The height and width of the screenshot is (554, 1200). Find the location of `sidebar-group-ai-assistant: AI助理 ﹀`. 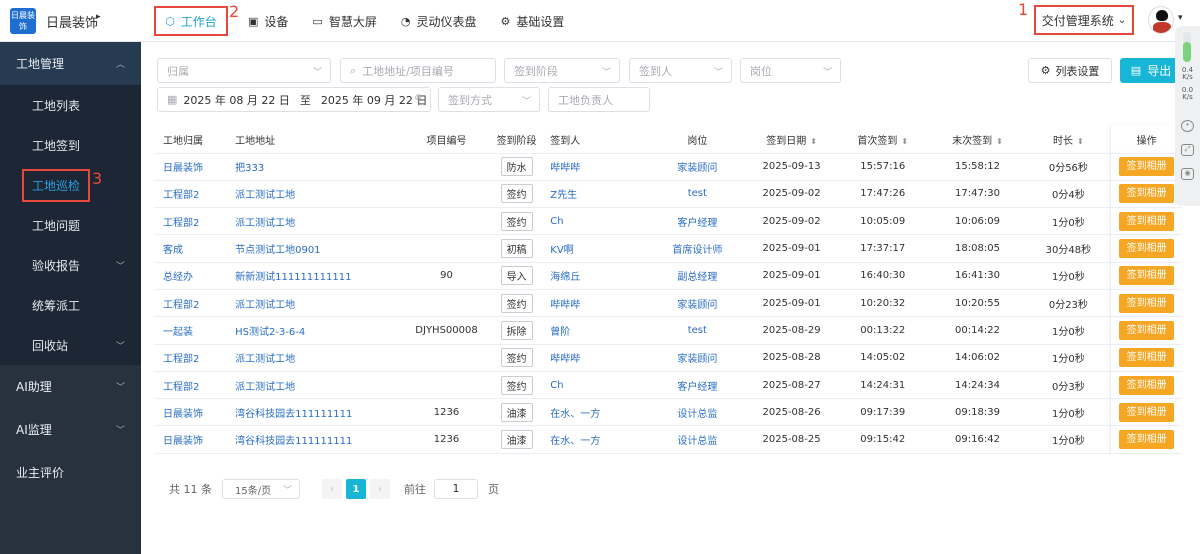

sidebar-group-ai-assistant: AI助理 ﹀ is located at coordinates (70, 386).